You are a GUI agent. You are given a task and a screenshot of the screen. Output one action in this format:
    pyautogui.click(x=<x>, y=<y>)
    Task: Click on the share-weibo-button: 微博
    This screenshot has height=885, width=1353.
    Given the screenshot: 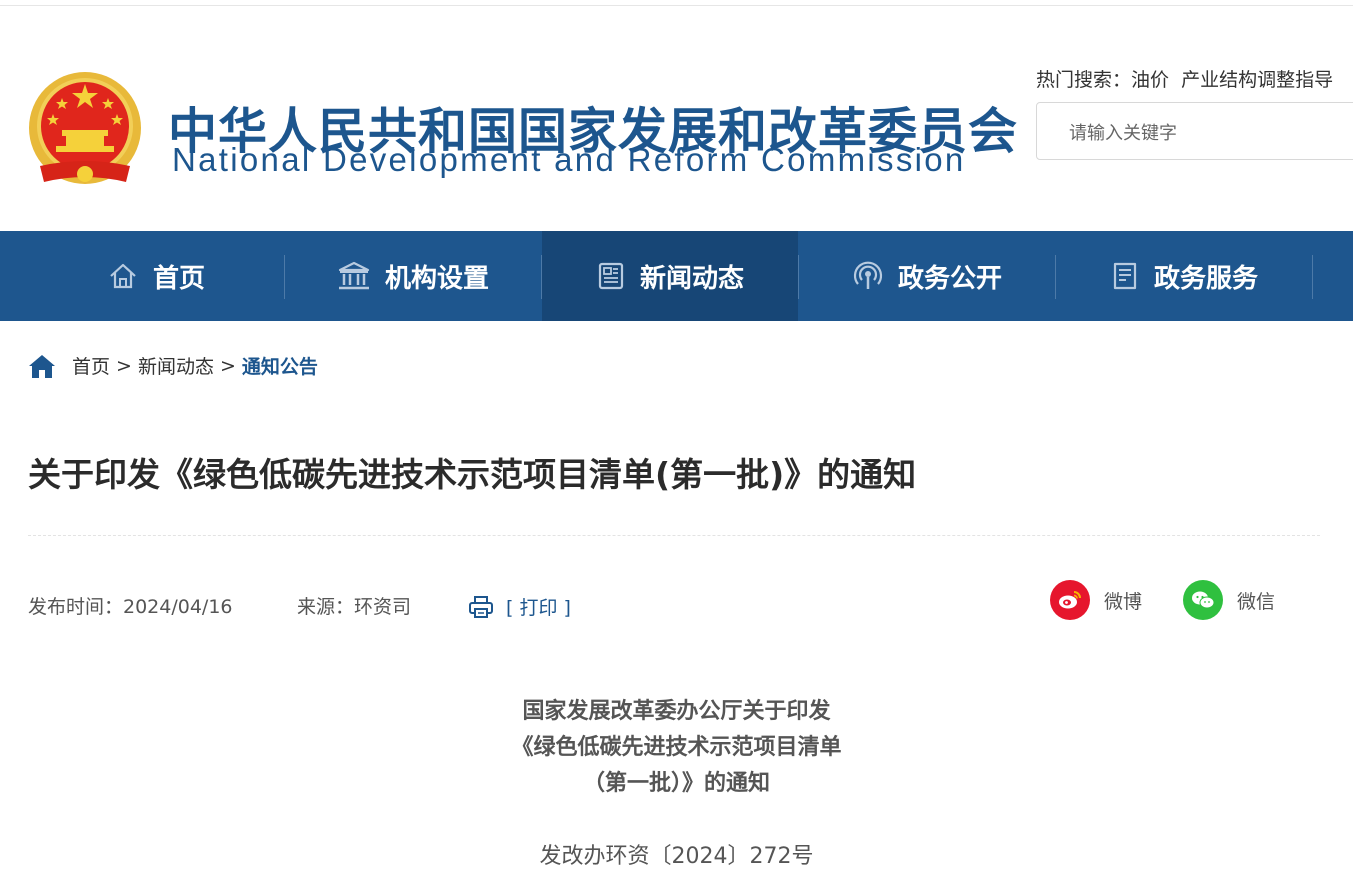 What is the action you would take?
    pyautogui.click(x=1096, y=600)
    